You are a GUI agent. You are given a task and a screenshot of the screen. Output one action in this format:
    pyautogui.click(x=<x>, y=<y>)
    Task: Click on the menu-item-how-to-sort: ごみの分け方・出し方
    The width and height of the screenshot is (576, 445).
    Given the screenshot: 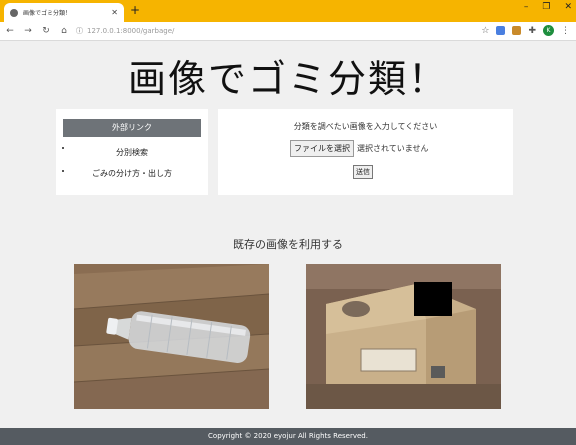 What is the action you would take?
    pyautogui.click(x=132, y=173)
    